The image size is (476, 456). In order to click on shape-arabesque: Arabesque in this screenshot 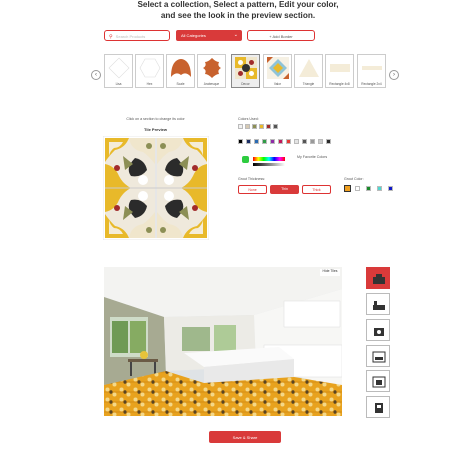, I will do `click(211, 71)`.